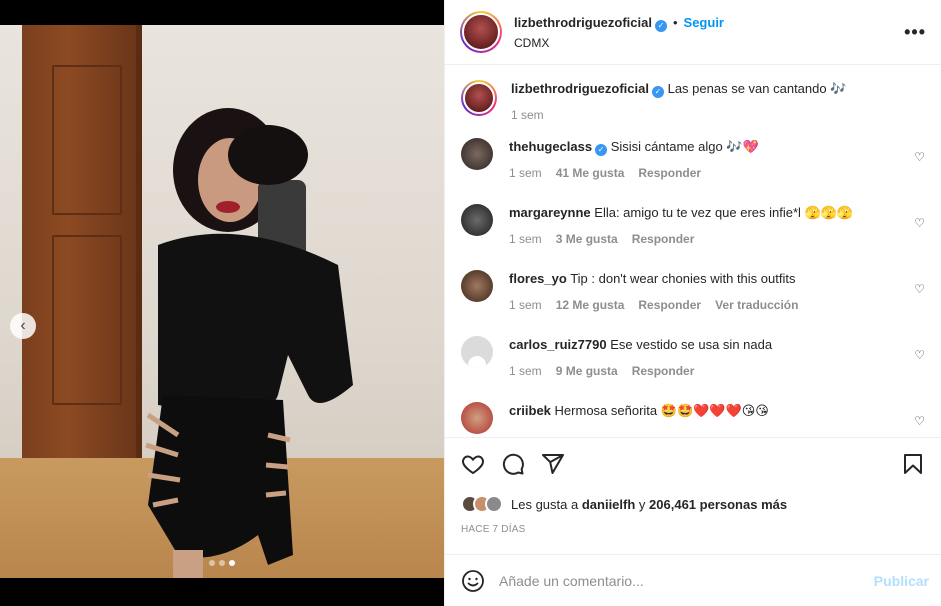 This screenshot has width=941, height=606. Describe the element at coordinates (913, 464) in the screenshot. I see `bookmark-icon` at that location.